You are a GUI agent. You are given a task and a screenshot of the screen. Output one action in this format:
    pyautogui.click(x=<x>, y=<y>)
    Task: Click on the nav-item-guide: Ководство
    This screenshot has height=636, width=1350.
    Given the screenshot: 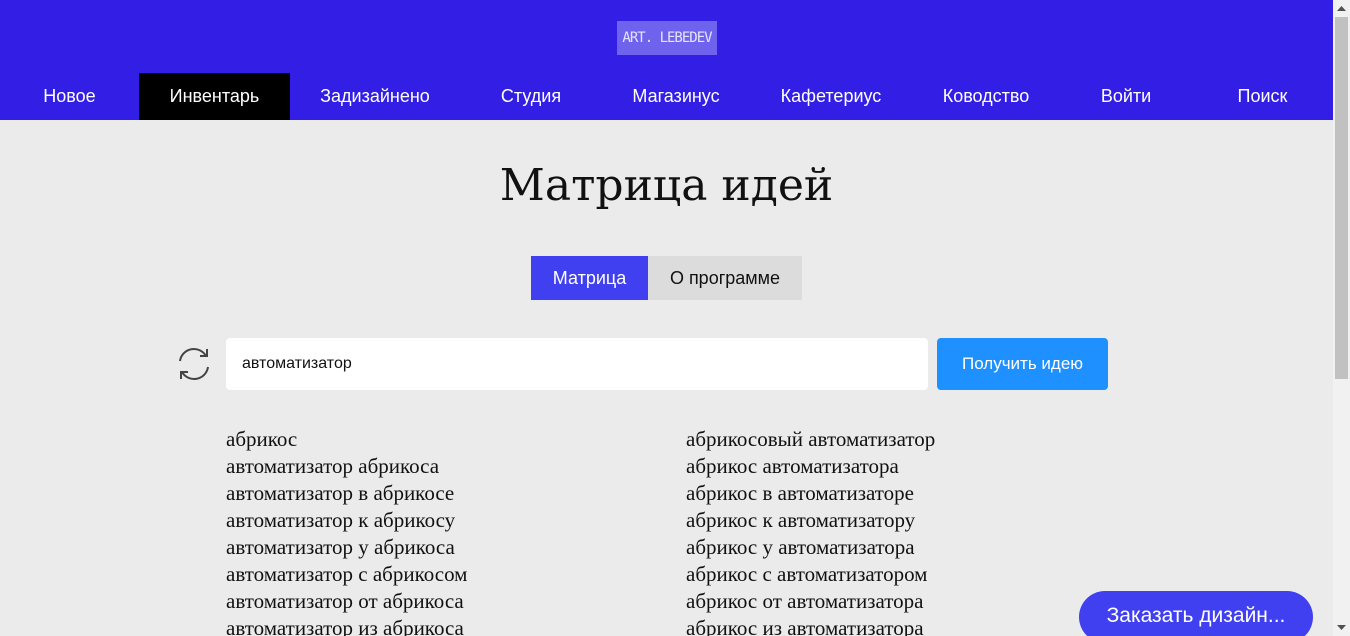 What is the action you would take?
    pyautogui.click(x=986, y=96)
    